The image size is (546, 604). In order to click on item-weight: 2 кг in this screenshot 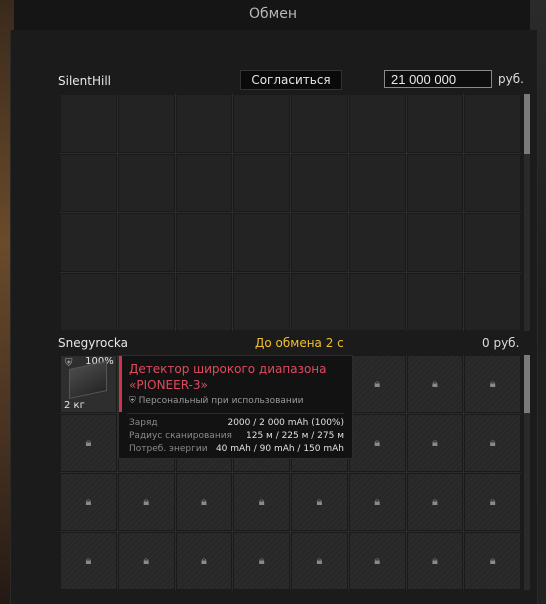, I will do `click(74, 405)`.